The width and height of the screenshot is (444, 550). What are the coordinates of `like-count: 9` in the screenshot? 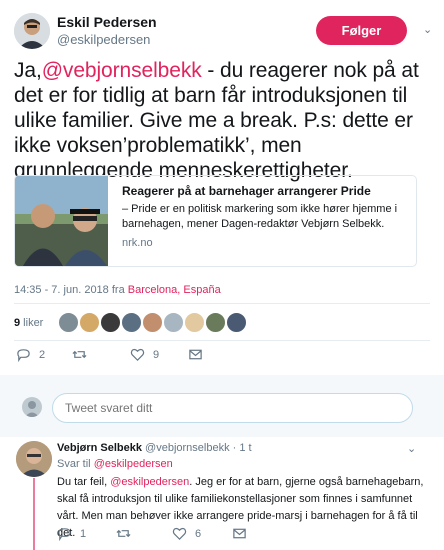 It's located at (156, 354).